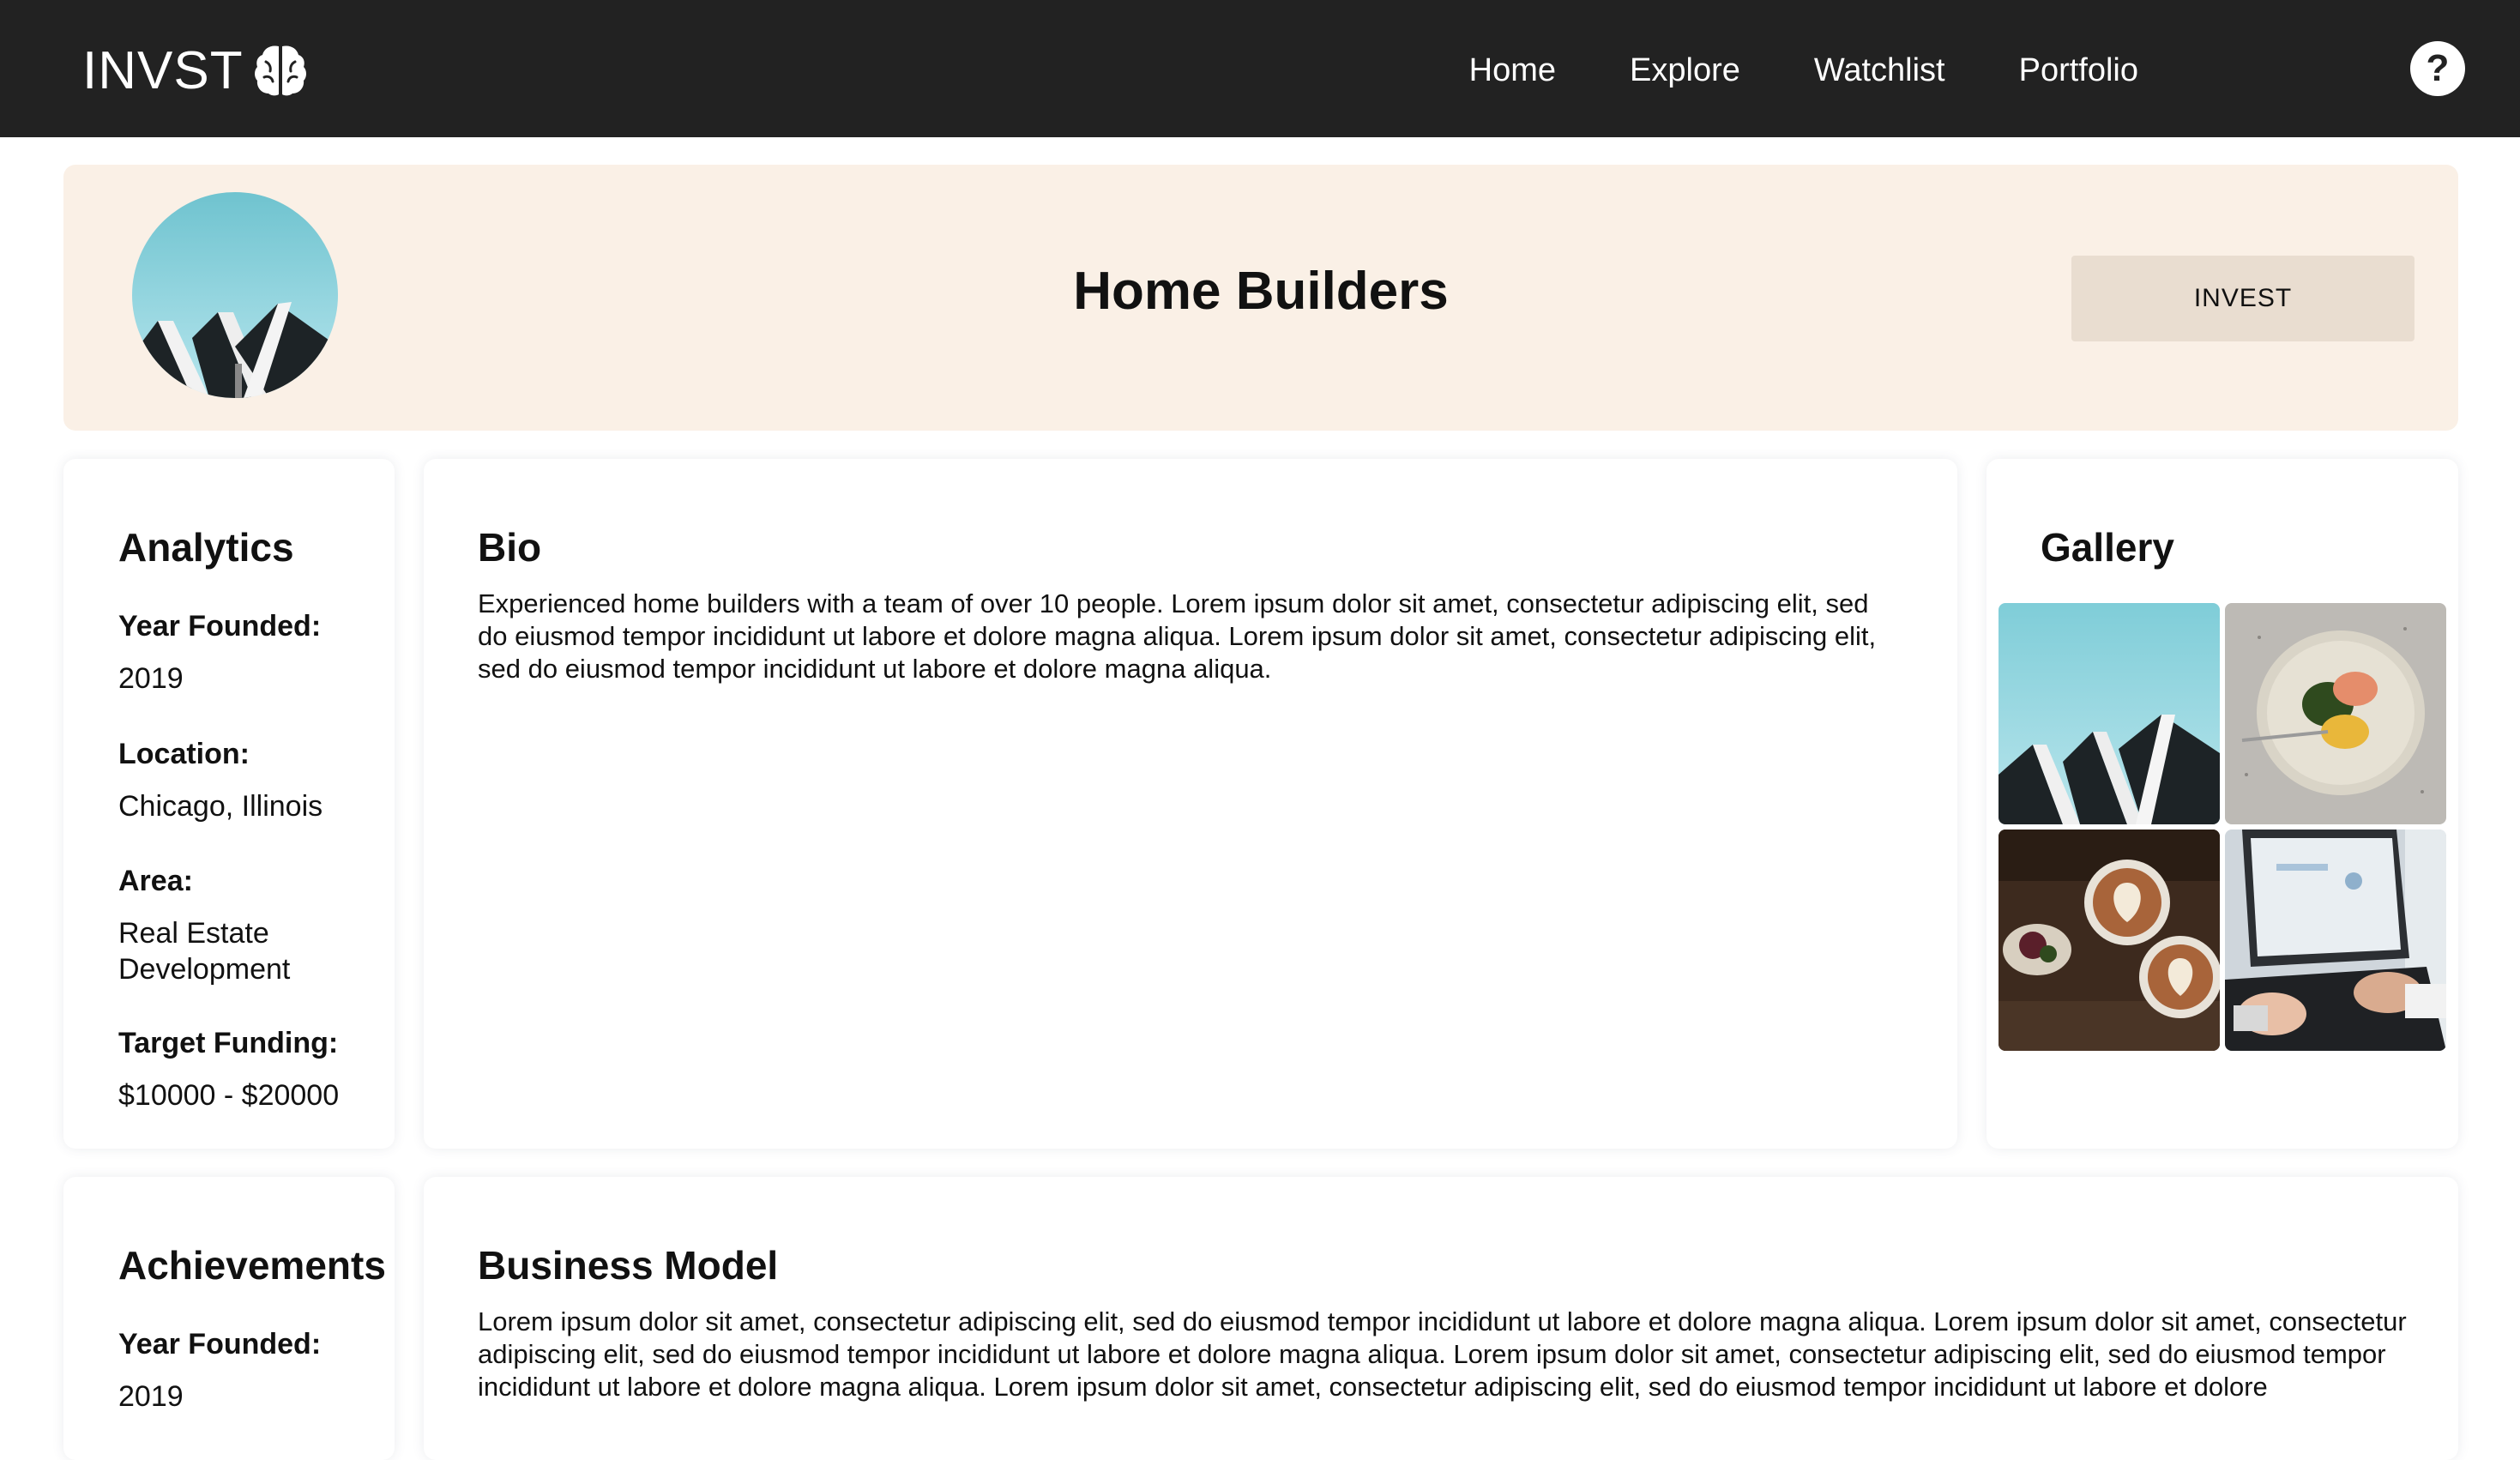 Image resolution: width=2520 pixels, height=1460 pixels. I want to click on achievements-card: Achievements Year Founded: 2019, so click(229, 1318).